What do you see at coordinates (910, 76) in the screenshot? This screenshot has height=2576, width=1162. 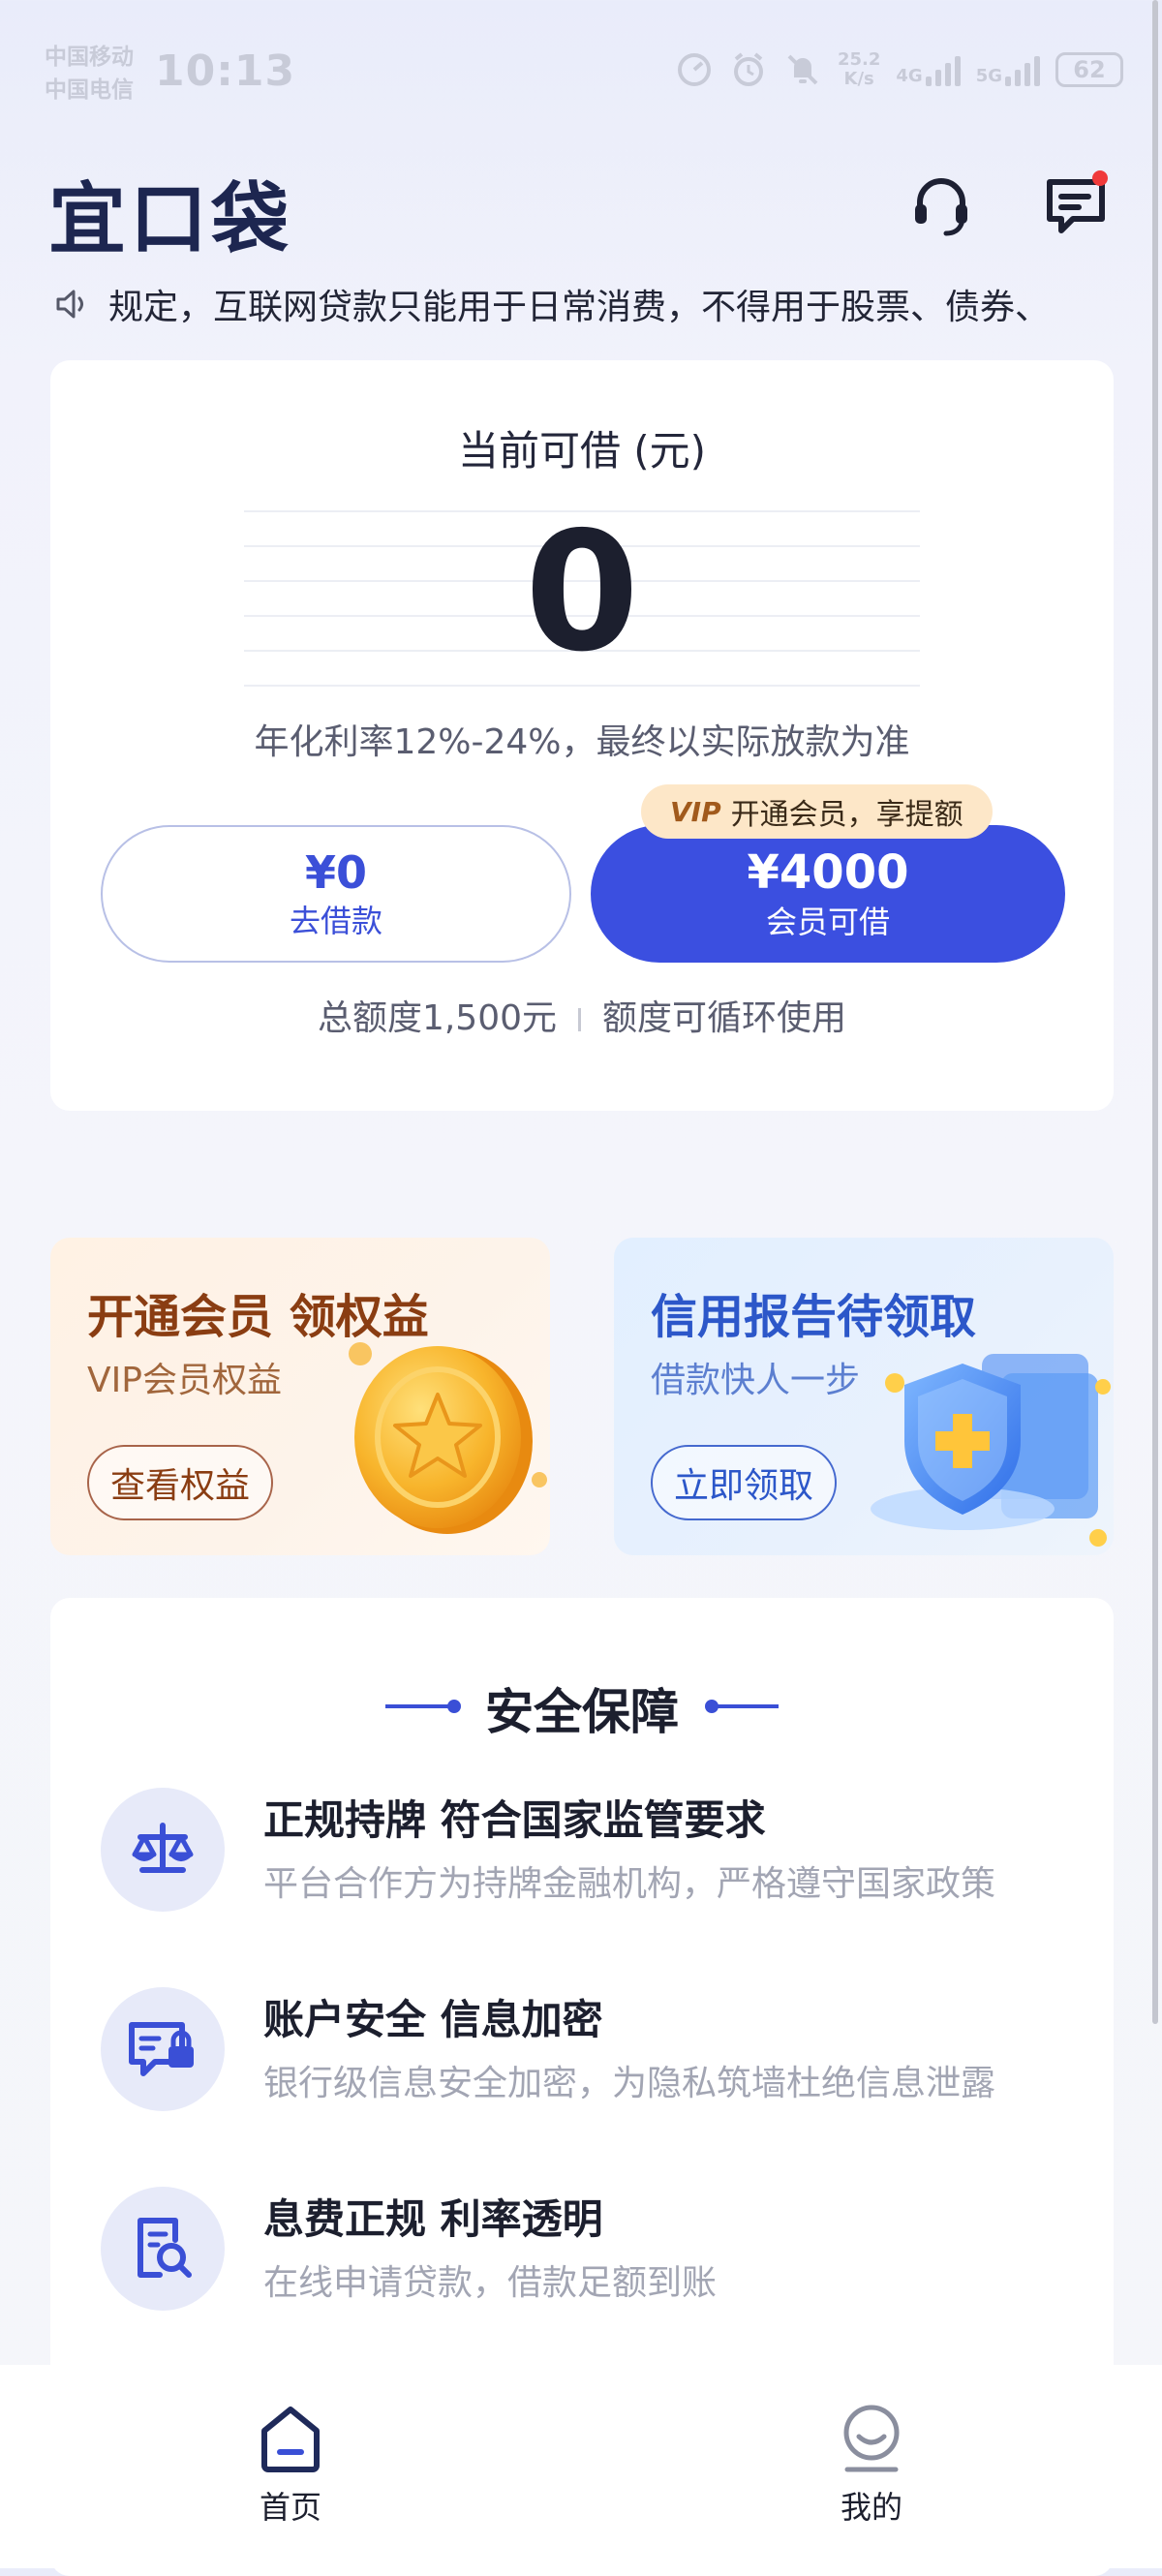 I see `net-type-1: 4G` at bounding box center [910, 76].